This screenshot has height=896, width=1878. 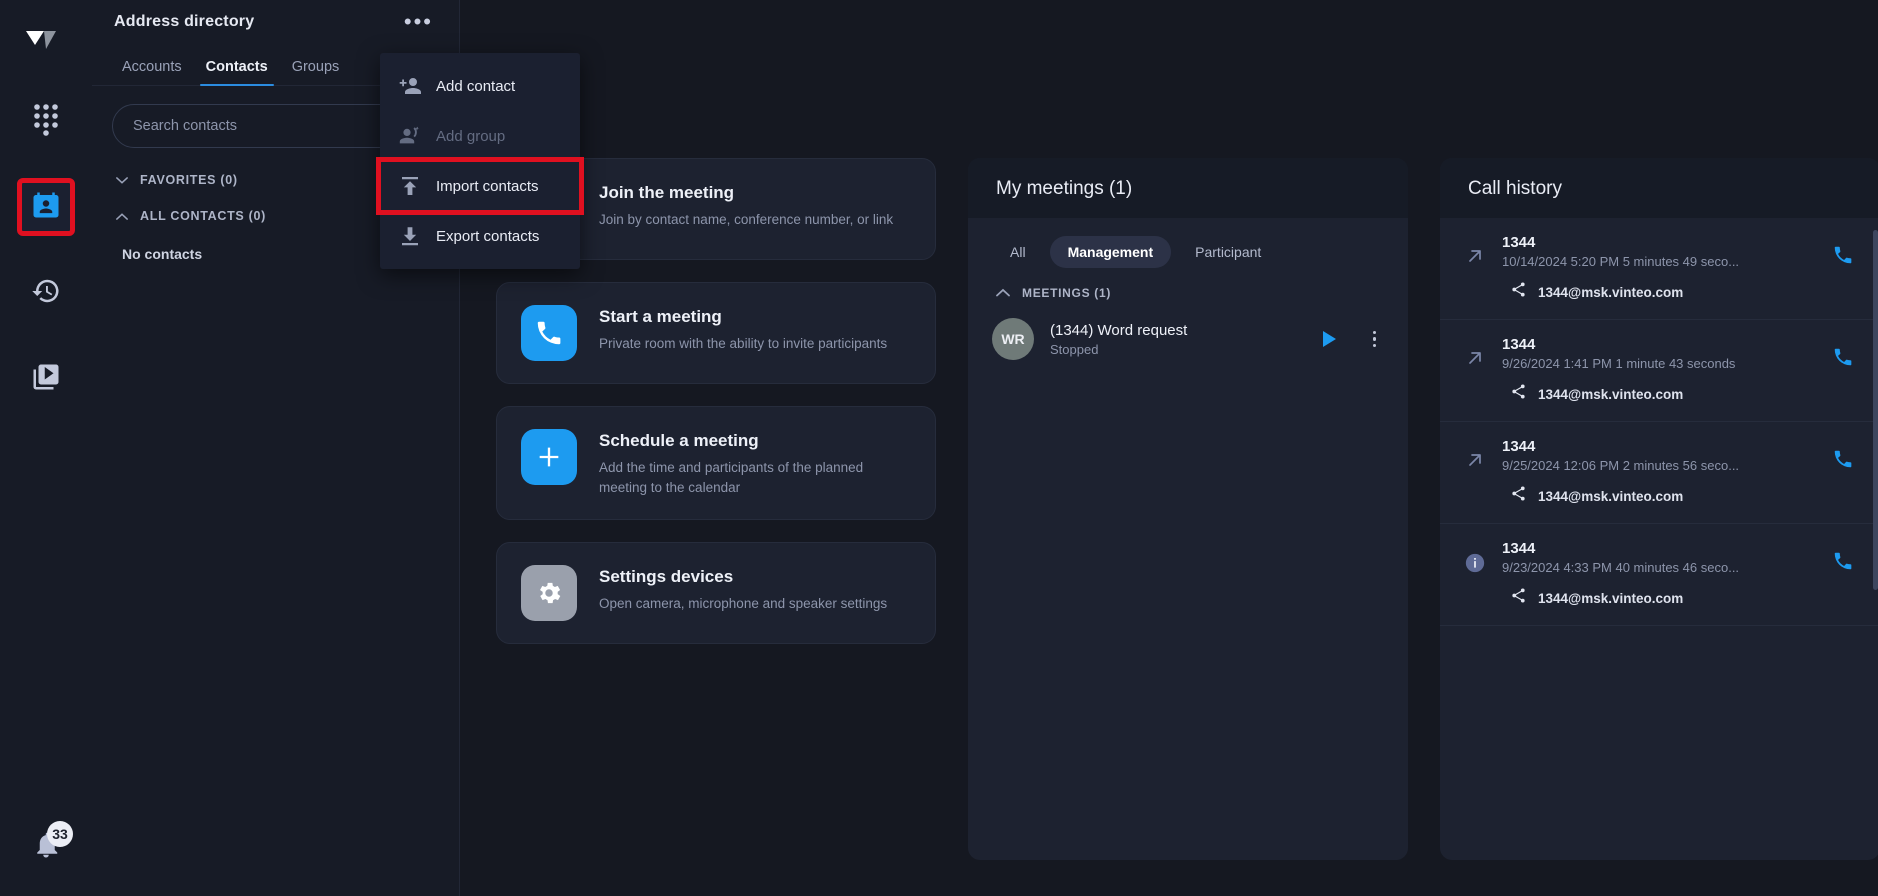 What do you see at coordinates (1475, 557) in the screenshot?
I see `info-icon` at bounding box center [1475, 557].